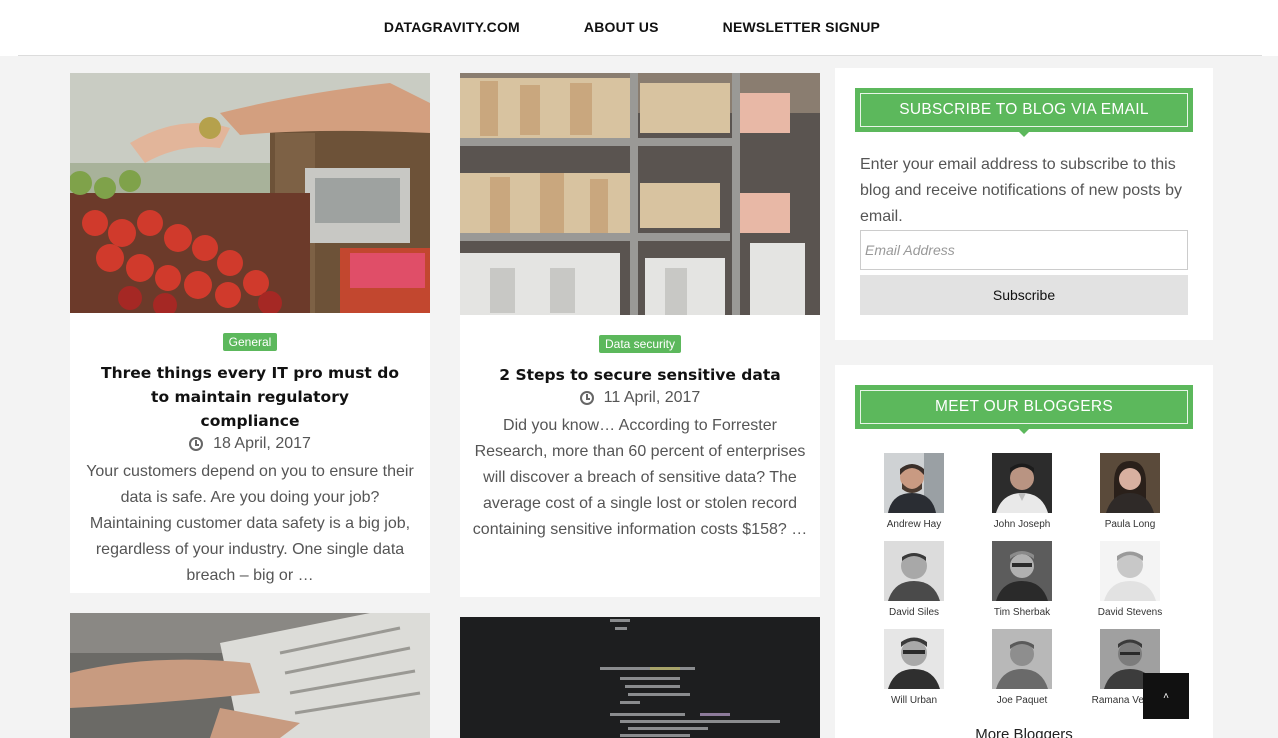 The width and height of the screenshot is (1278, 738). Describe the element at coordinates (1024, 407) in the screenshot. I see `bloggers-widget-title: MEET OUR BLOGGERS` at that location.